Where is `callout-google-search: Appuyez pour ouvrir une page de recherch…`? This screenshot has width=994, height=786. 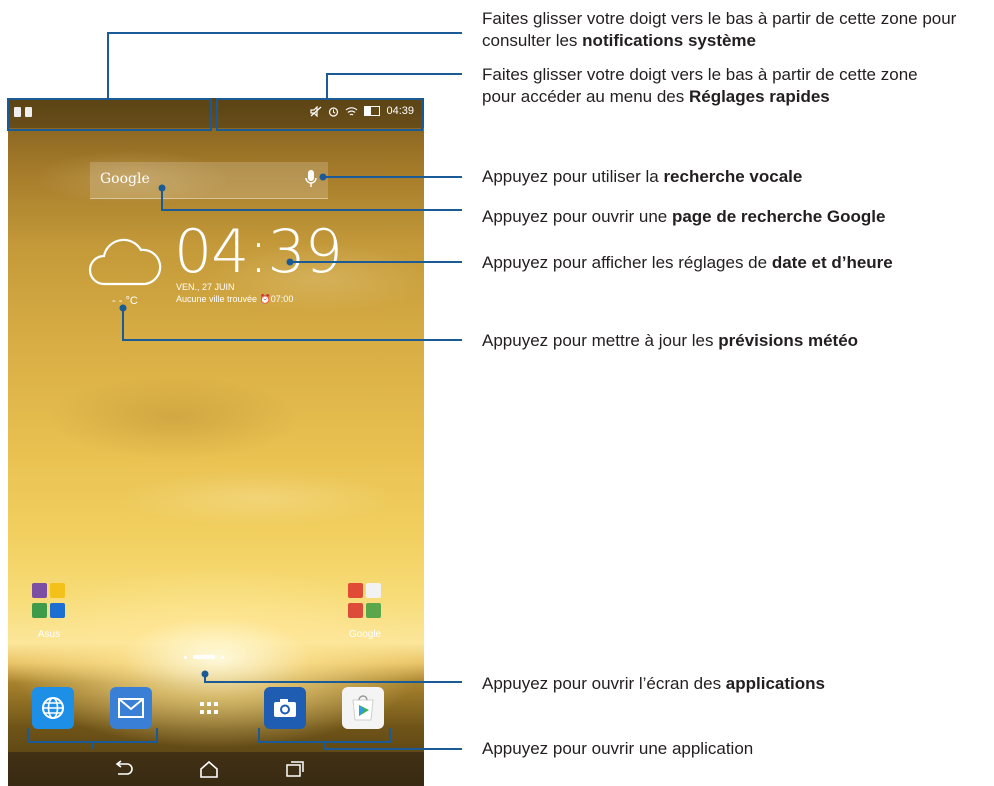
callout-google-search: Appuyez pour ouvrir une page de recherch… is located at coordinates (683, 217).